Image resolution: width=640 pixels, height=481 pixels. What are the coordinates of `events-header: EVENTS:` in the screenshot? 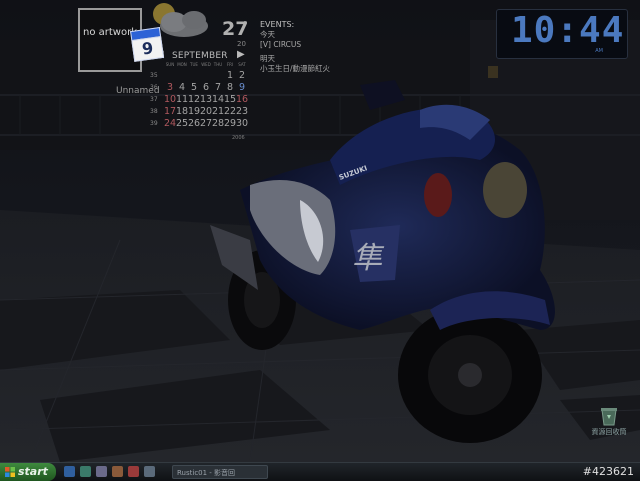 It's located at (277, 24).